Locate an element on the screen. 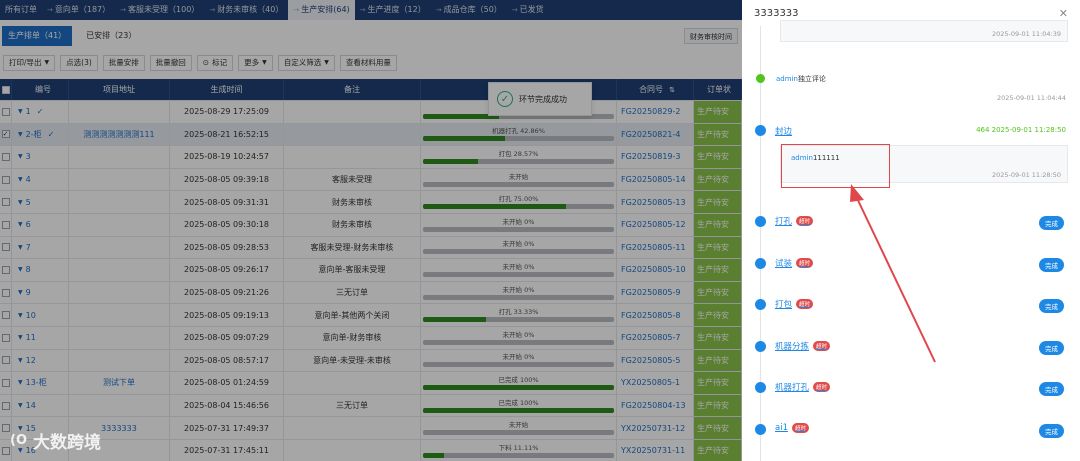 The height and width of the screenshot is (461, 1080). step-title: 打孔 超时 is located at coordinates (794, 221).